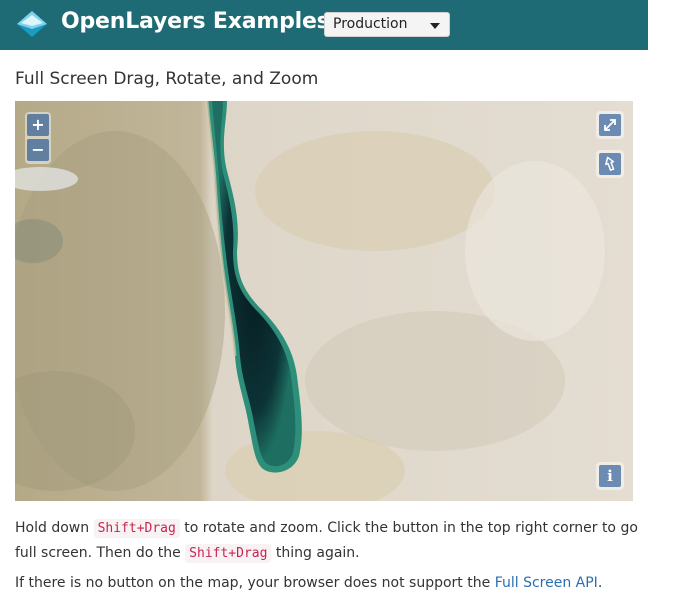  What do you see at coordinates (195, 21) in the screenshot?
I see `brand-title: OpenLayers Examples` at bounding box center [195, 21].